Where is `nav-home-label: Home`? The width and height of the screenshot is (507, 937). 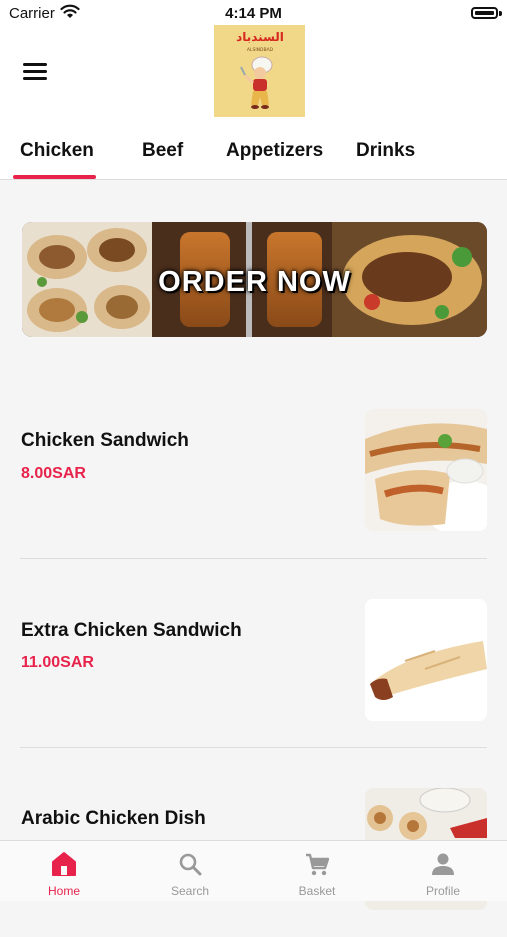 nav-home-label: Home is located at coordinates (63, 891).